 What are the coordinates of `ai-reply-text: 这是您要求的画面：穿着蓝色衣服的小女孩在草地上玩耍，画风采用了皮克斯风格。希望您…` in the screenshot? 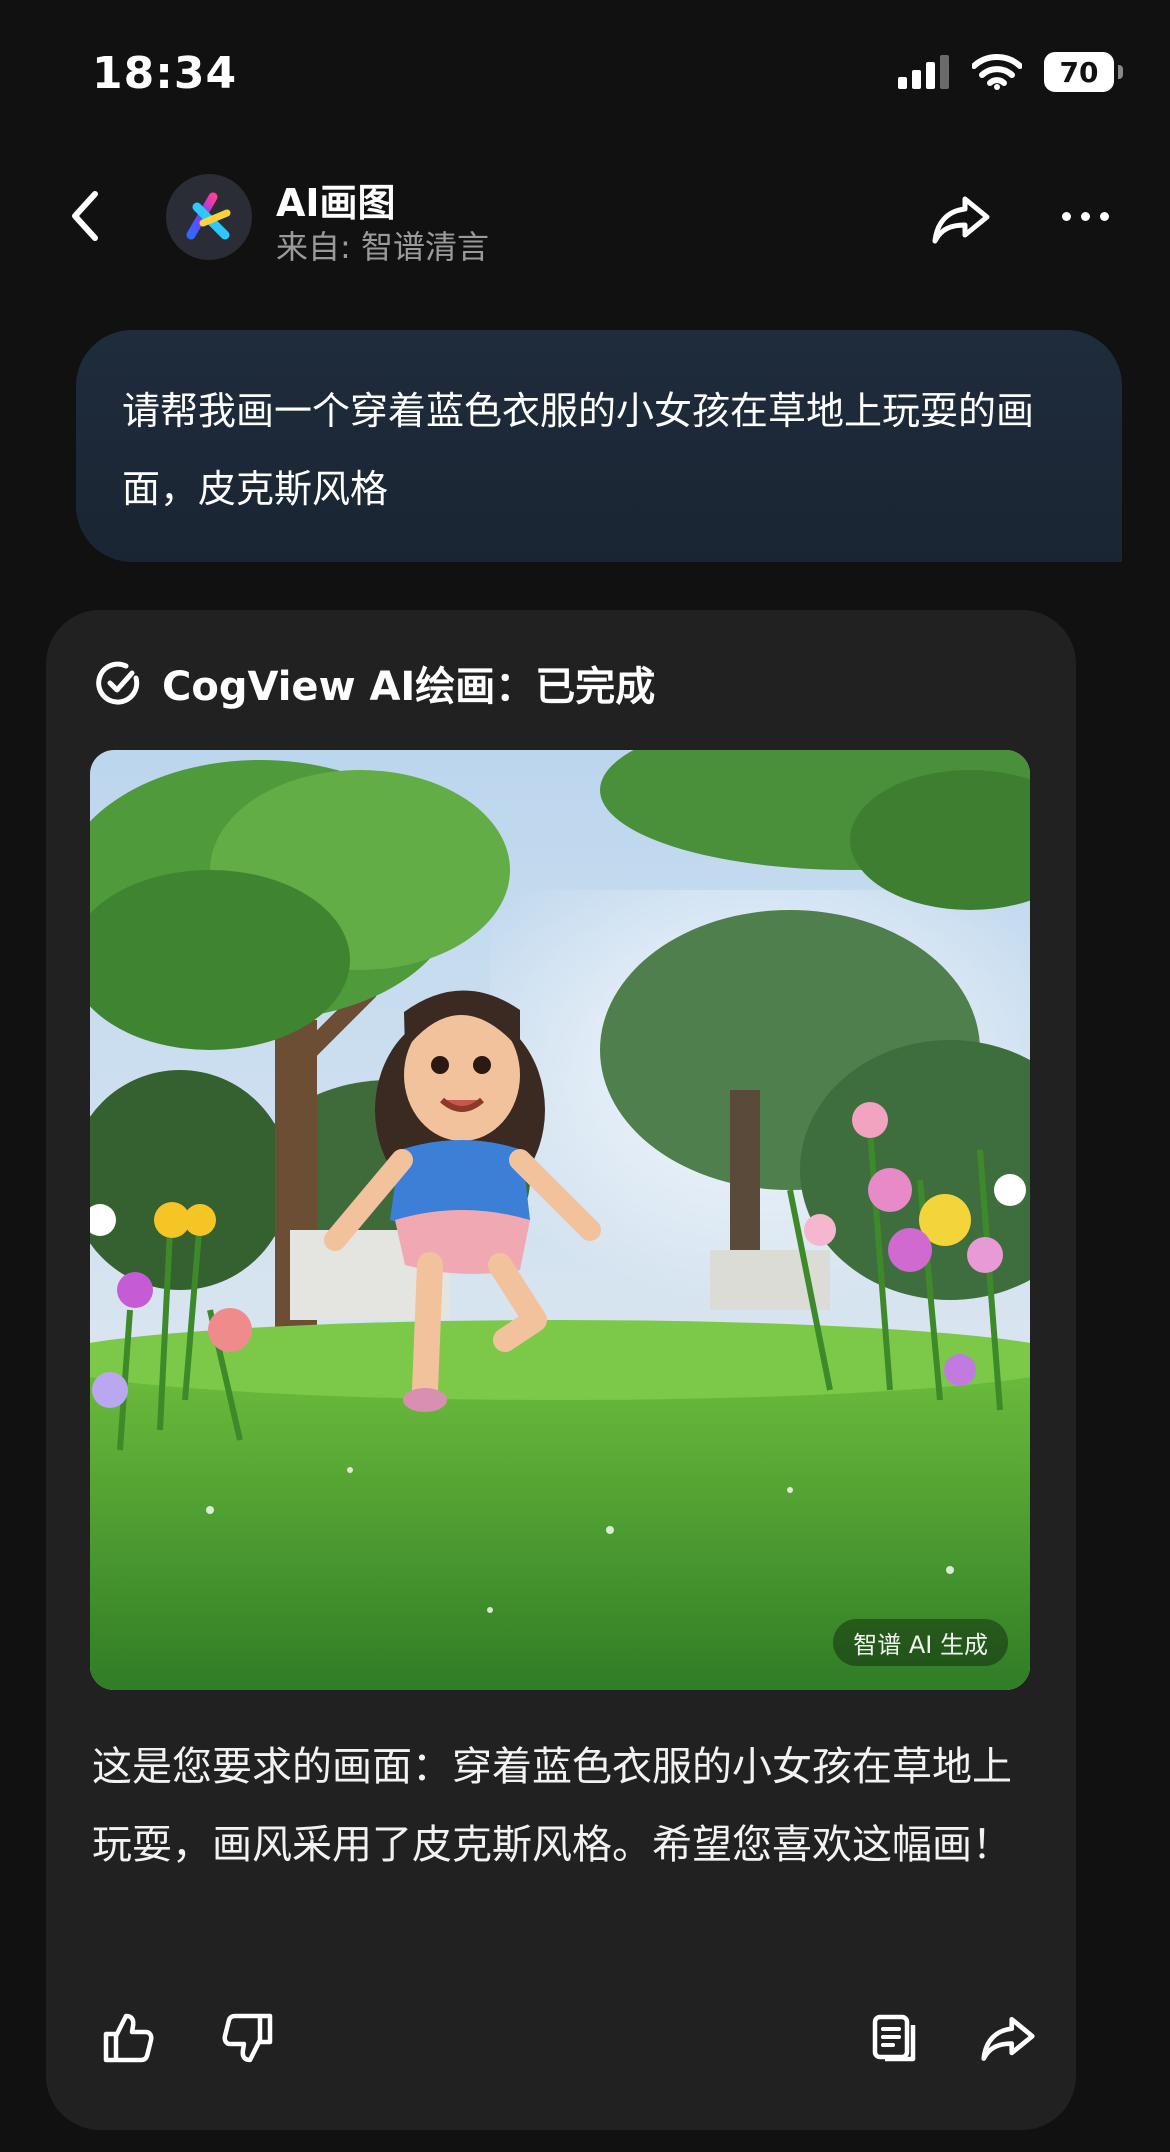 It's located at (552, 1806).